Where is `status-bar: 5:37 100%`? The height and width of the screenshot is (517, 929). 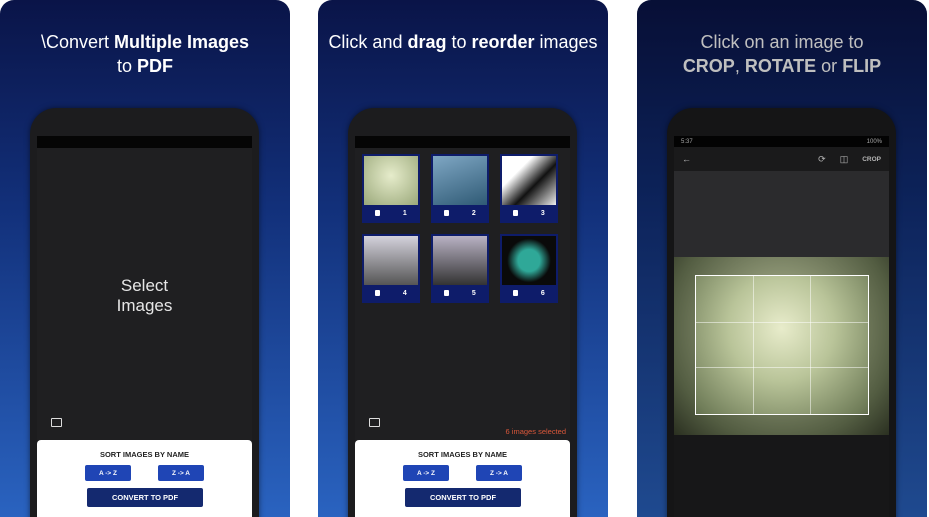
status-bar: 5:37 100% is located at coordinates (781, 141).